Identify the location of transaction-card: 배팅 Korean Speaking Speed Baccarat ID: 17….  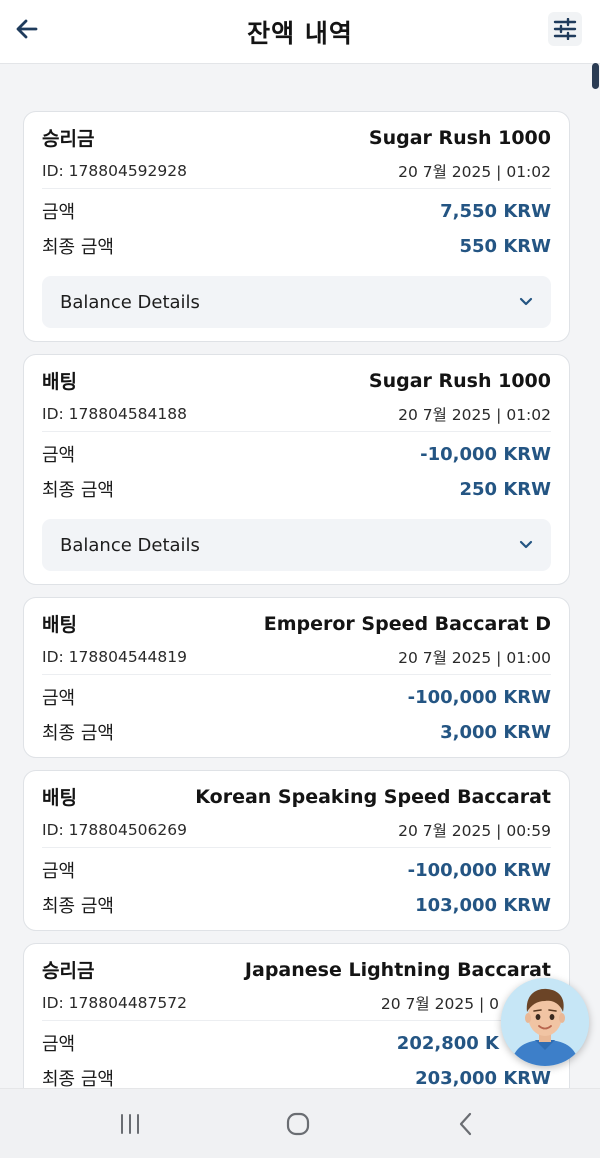
(296, 850).